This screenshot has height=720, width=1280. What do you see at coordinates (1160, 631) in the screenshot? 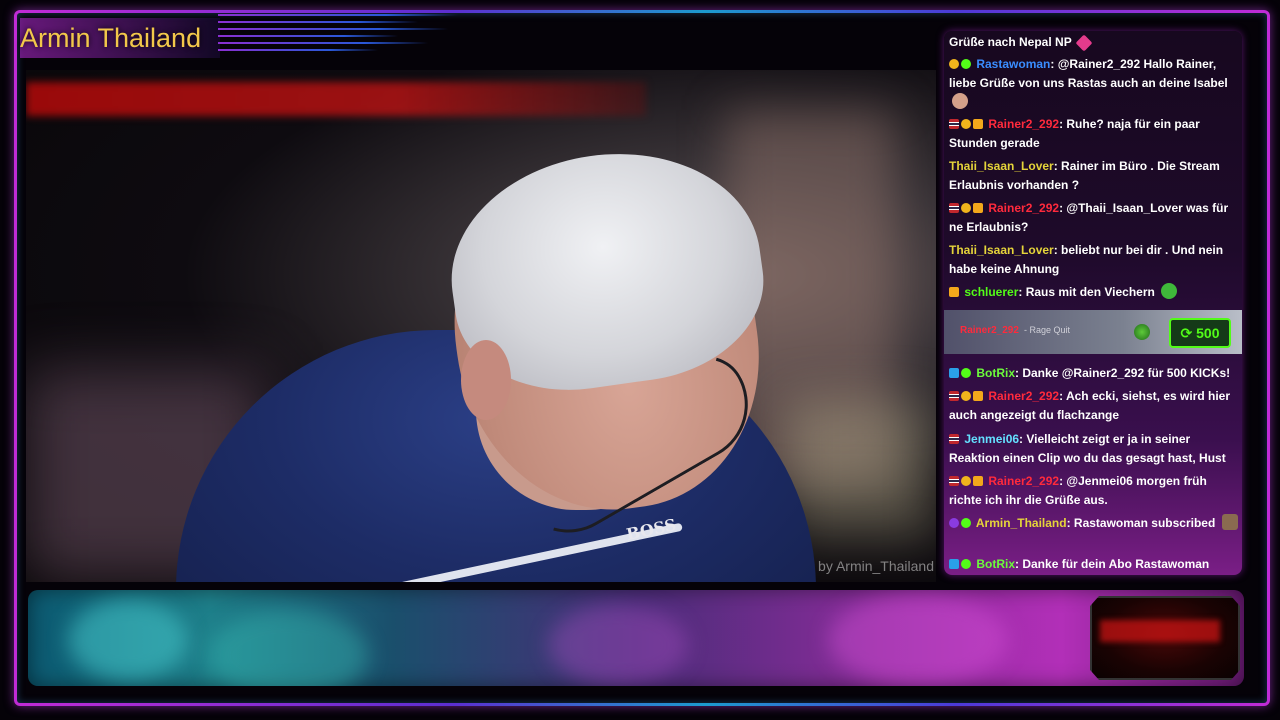
I see `camera-red-light` at bounding box center [1160, 631].